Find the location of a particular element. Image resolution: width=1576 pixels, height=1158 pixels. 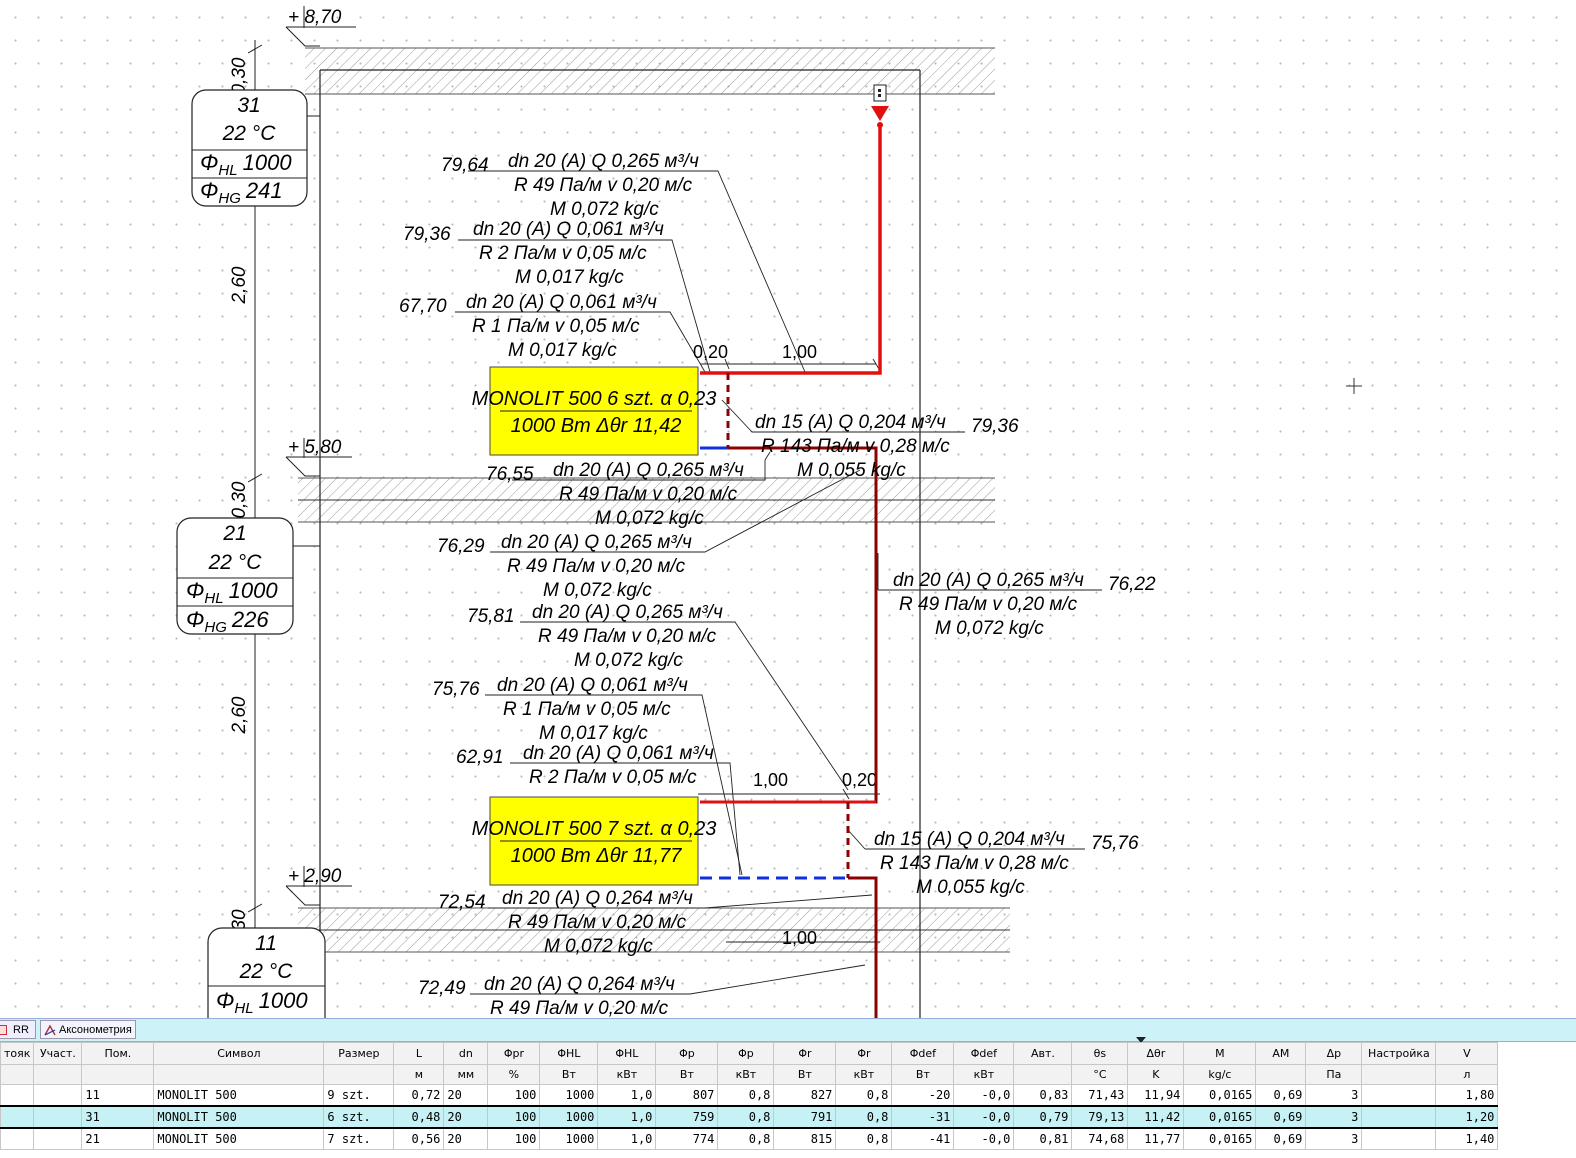

table-cell: 79,13 is located at coordinates (1100, 1117).